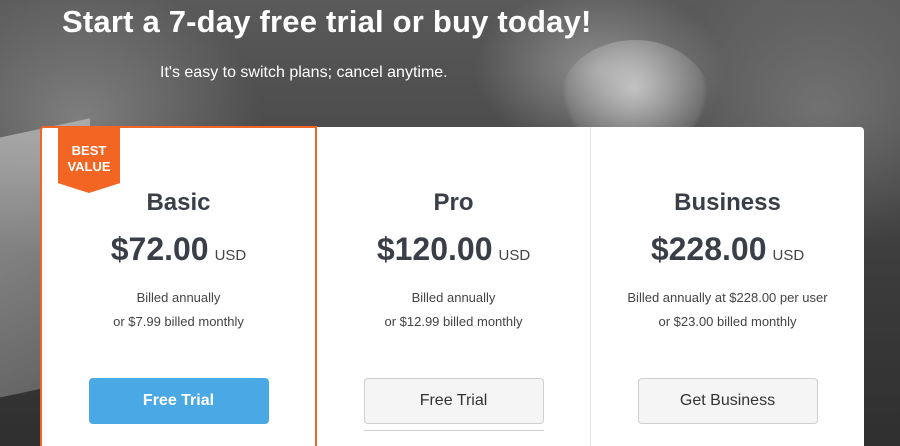 The width and height of the screenshot is (900, 446). I want to click on plan-price: $228.00 USD, so click(727, 249).